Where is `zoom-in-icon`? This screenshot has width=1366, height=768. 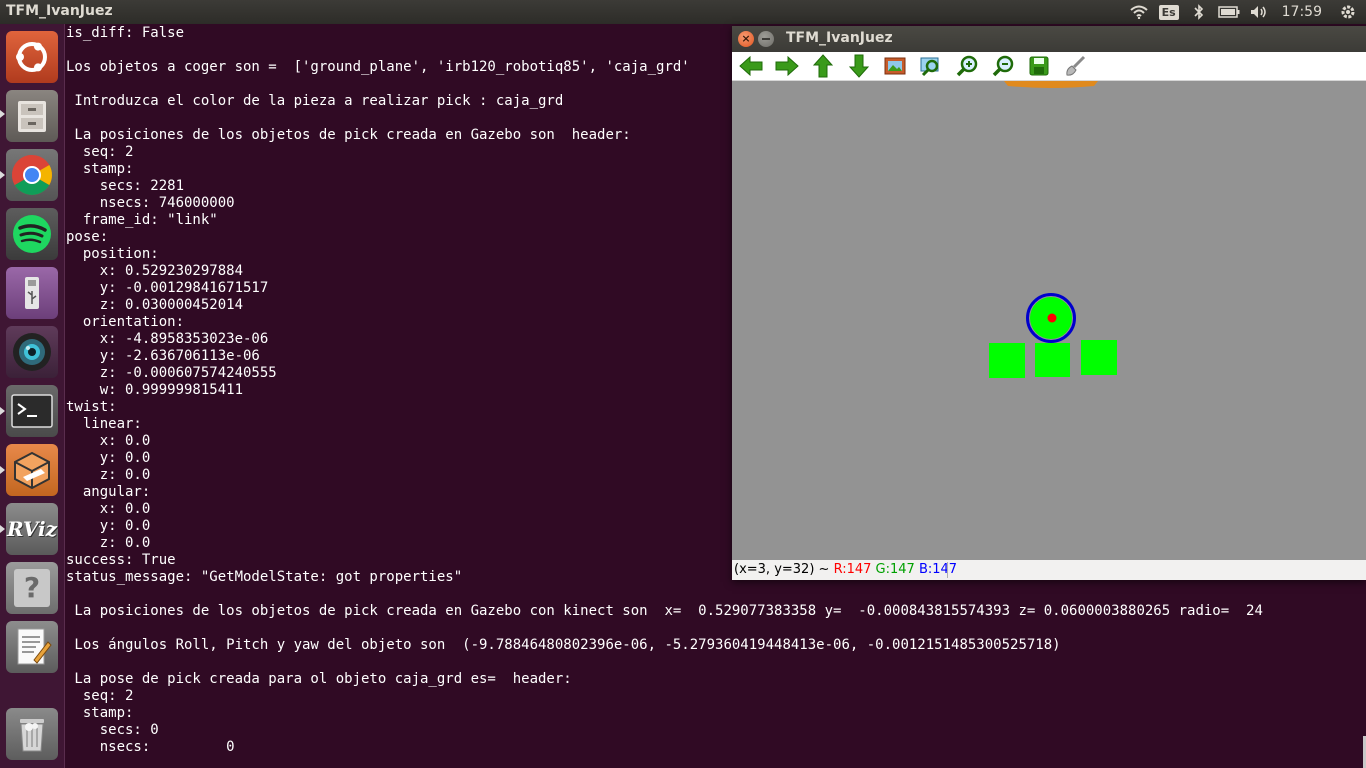
zoom-in-icon is located at coordinates (967, 66).